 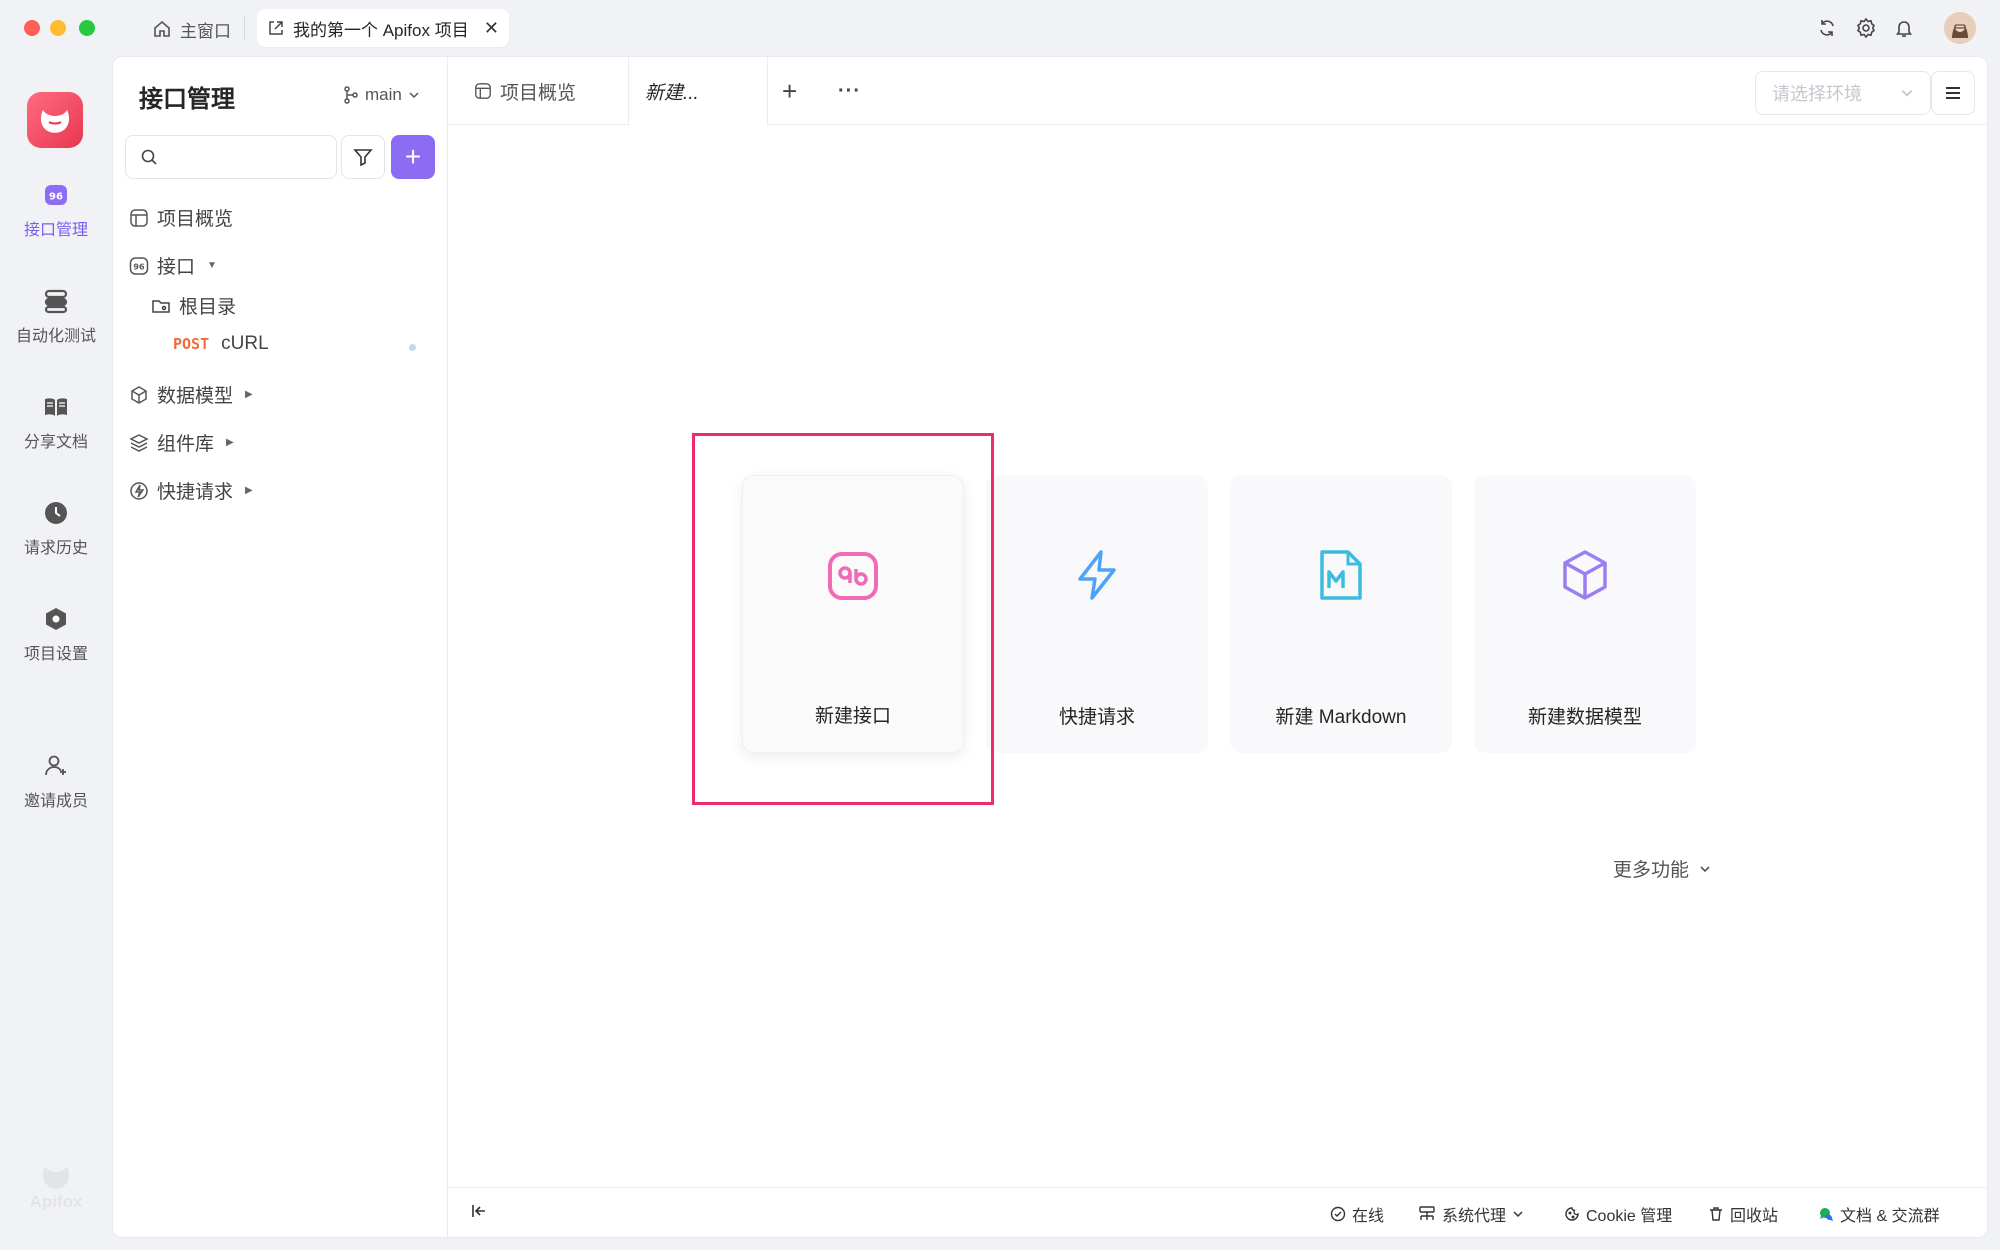 What do you see at coordinates (491, 28) in the screenshot?
I see `close-tab-icon: ✕` at bounding box center [491, 28].